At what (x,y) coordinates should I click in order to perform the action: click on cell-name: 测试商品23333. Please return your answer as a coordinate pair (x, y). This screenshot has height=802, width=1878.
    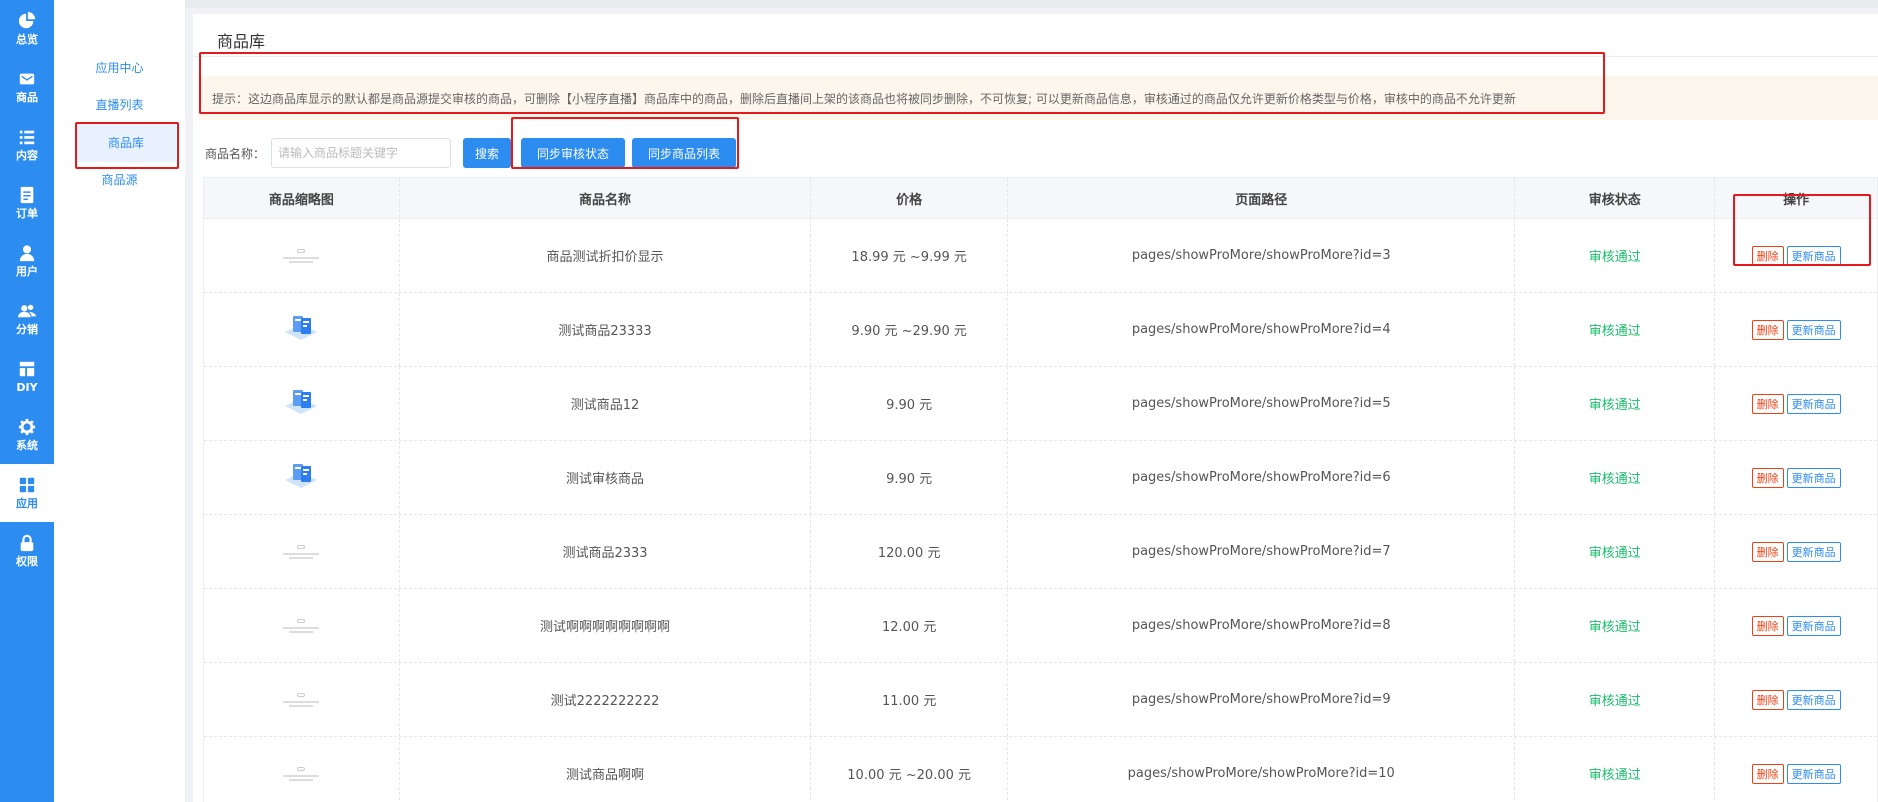
    Looking at the image, I should click on (606, 329).